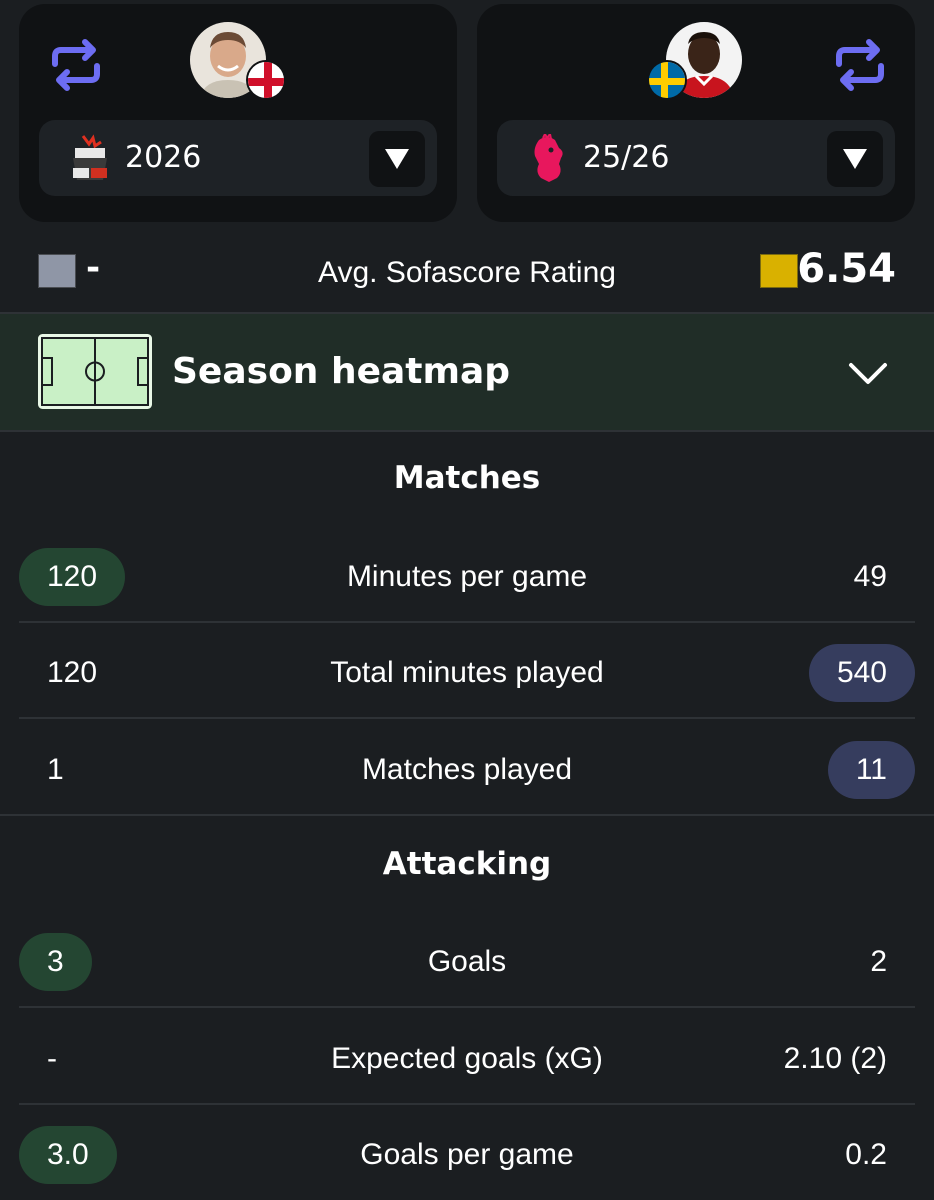  Describe the element at coordinates (846, 269) in the screenshot. I see `rating-value-right: 6.54` at that location.